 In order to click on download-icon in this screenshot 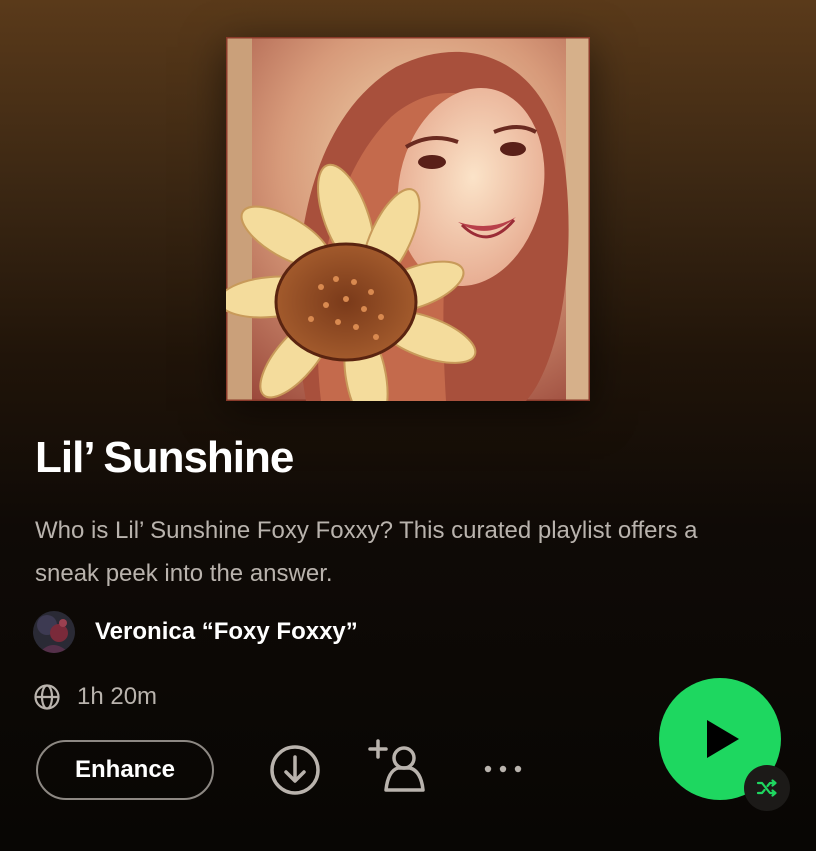, I will do `click(295, 770)`.